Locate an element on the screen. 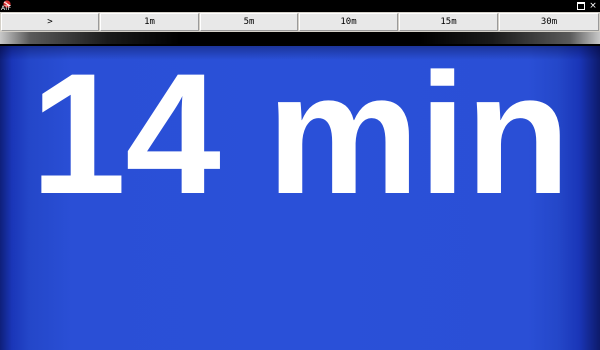 The width and height of the screenshot is (600, 350). preset-1m-button: 1m is located at coordinates (149, 22).